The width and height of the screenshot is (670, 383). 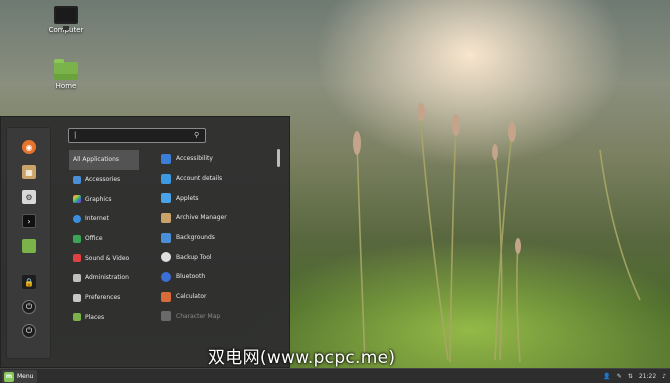 I want to click on category-places: Places, so click(x=104, y=318).